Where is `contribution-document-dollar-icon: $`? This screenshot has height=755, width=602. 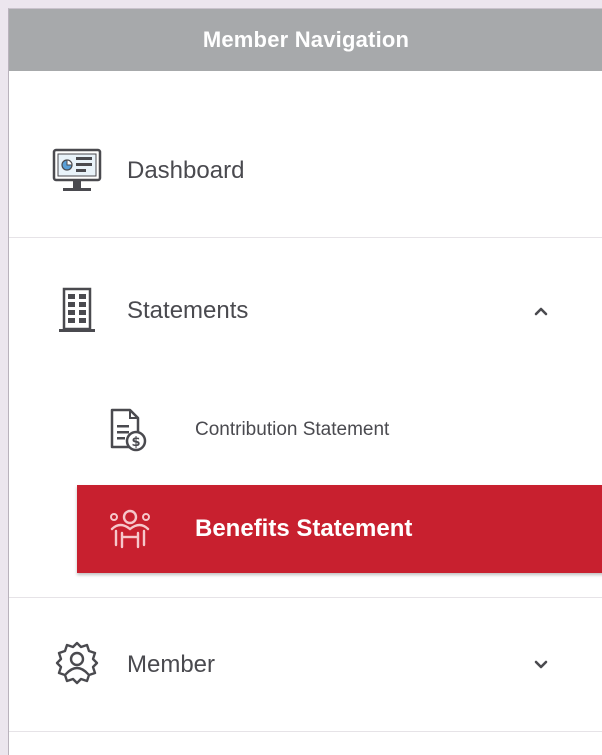
contribution-document-dollar-icon: $ is located at coordinates (128, 430).